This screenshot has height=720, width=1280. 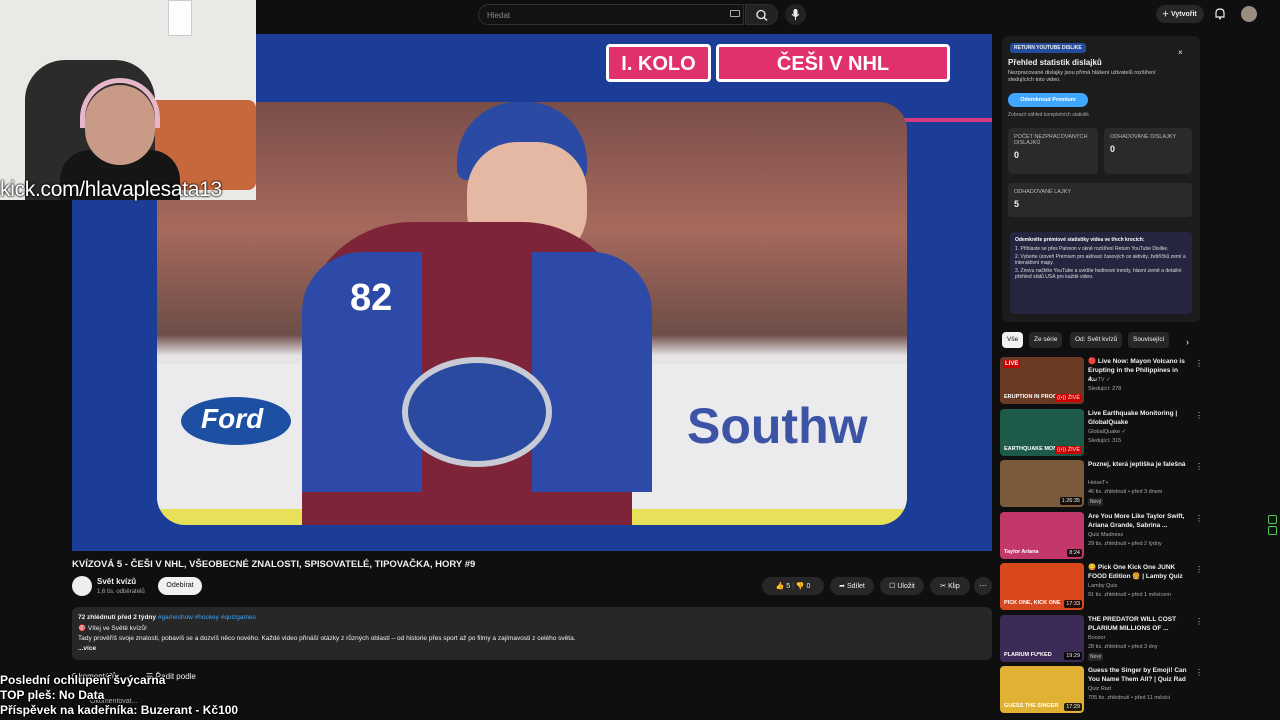 I want to click on thumbs-down-icon: 👎, so click(x=801, y=586).